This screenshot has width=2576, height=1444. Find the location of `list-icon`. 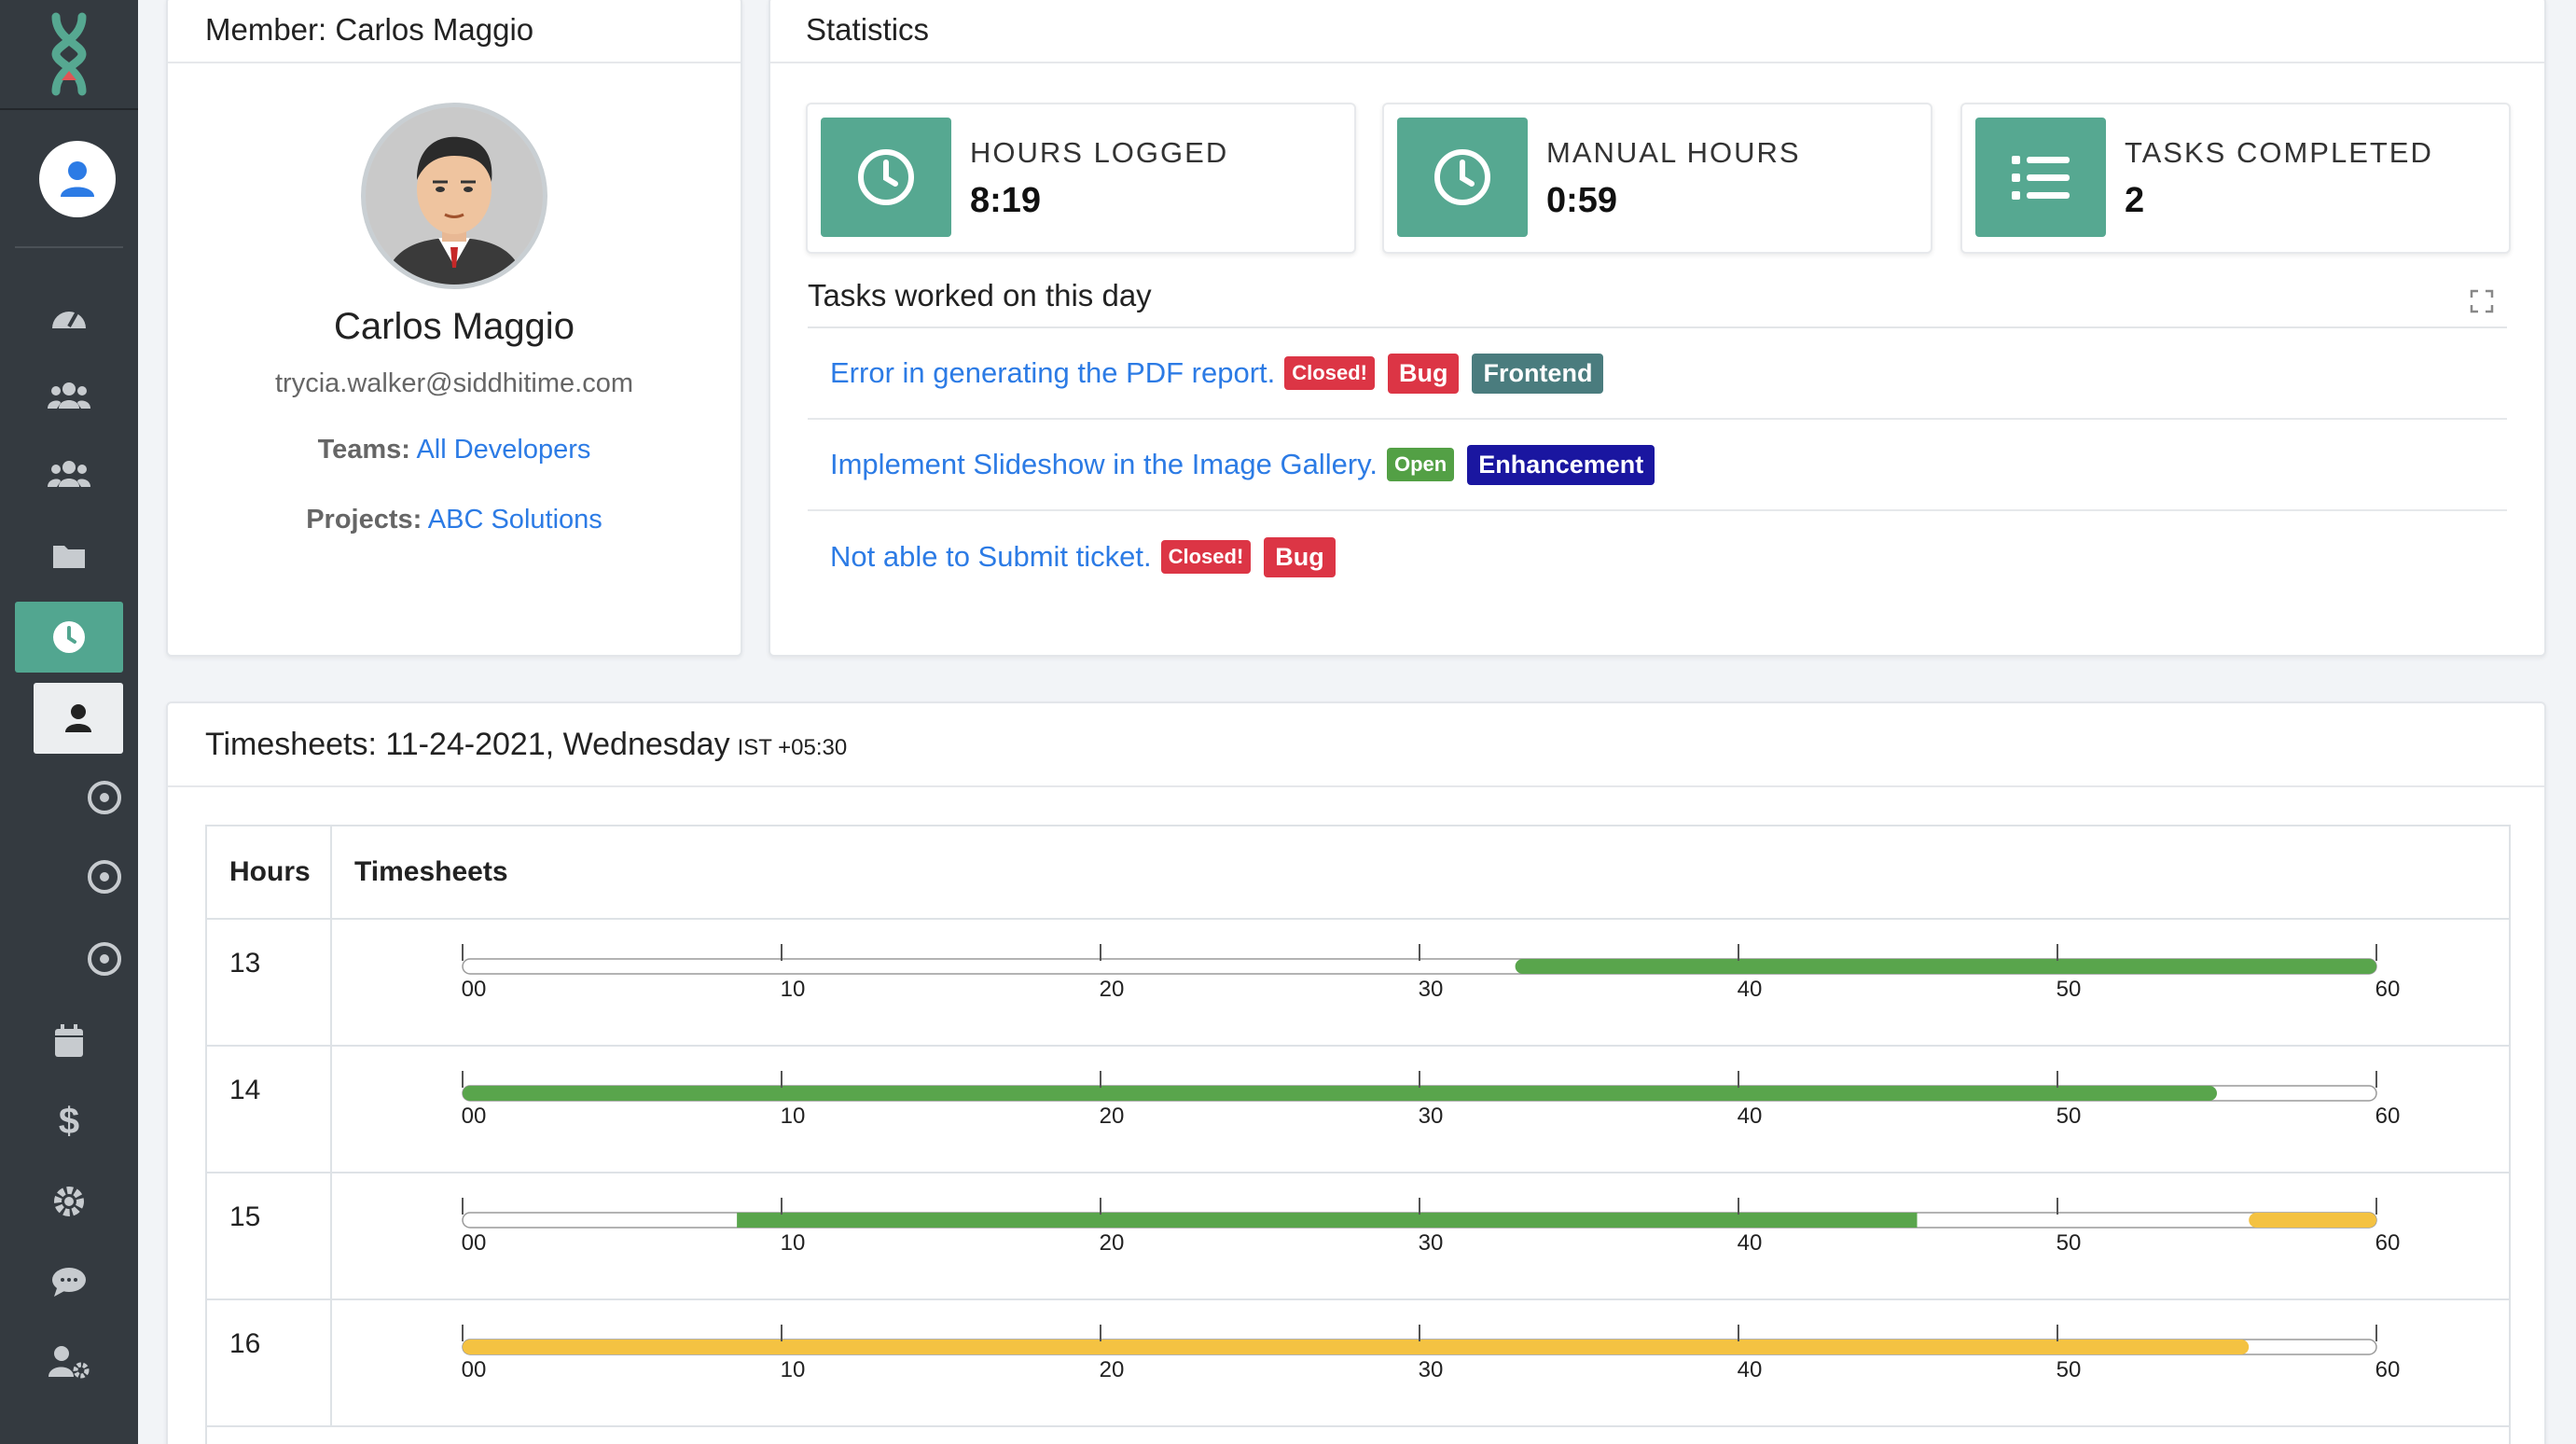

list-icon is located at coordinates (2040, 177).